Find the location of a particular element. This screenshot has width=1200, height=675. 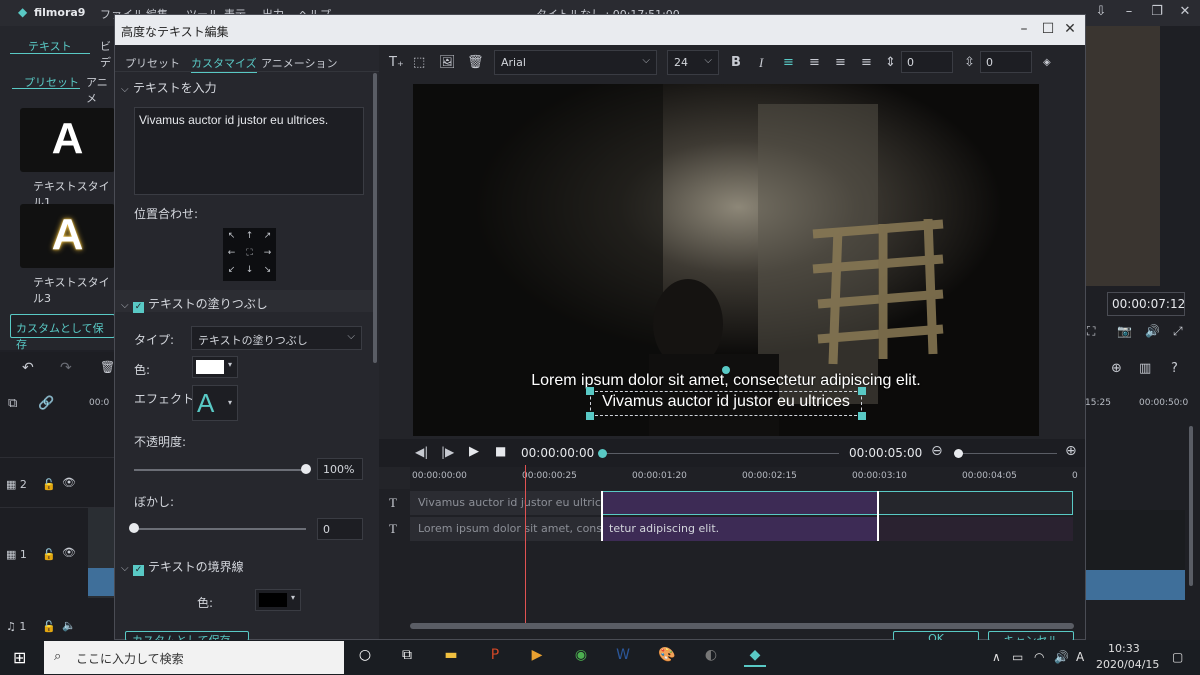

align-right-icon: → is located at coordinates (267, 253).